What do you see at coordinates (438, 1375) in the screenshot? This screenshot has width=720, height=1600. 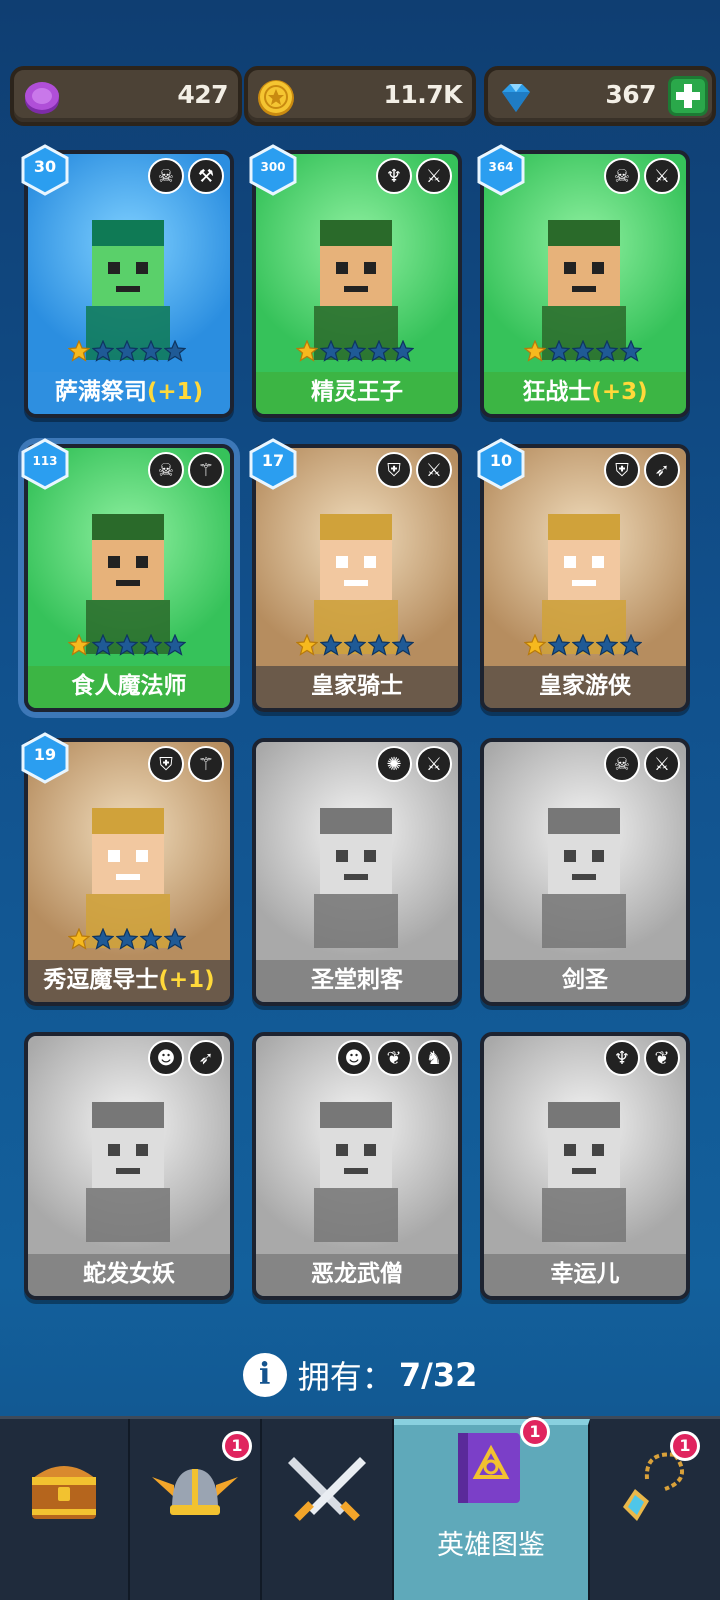 I see `owned-count: 7/32` at bounding box center [438, 1375].